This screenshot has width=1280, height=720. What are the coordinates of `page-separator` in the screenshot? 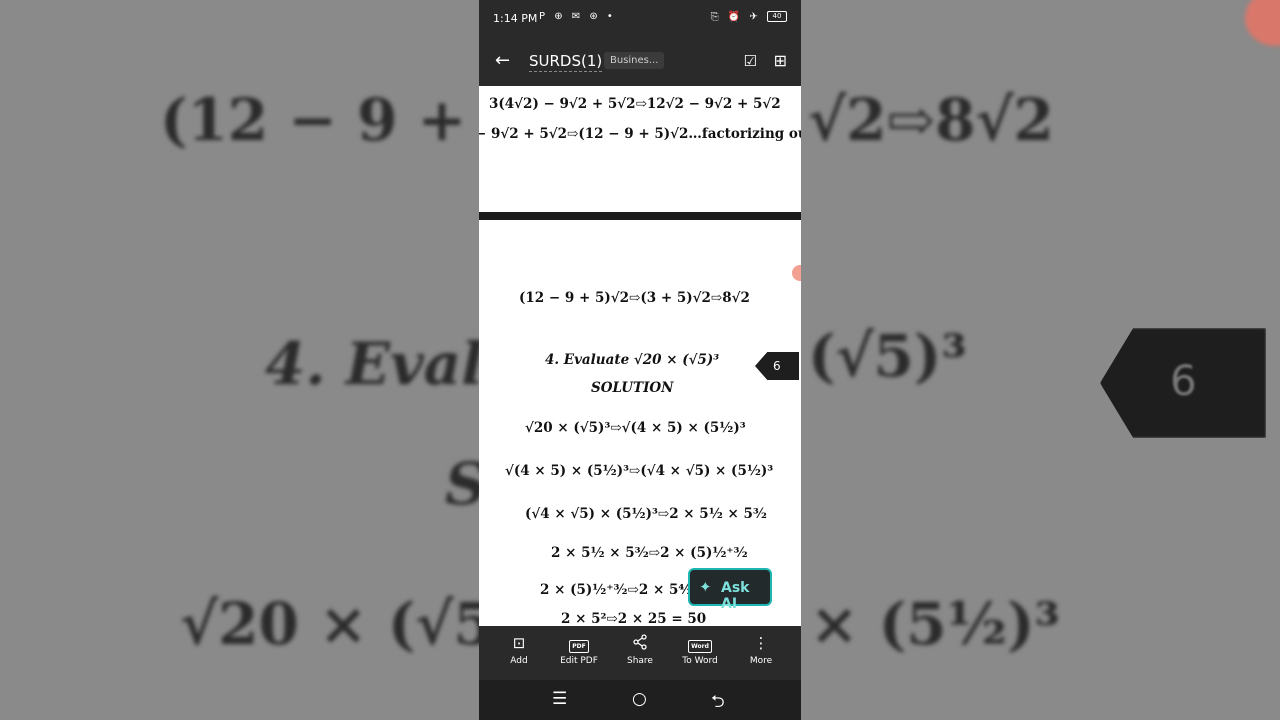 It's located at (640, 216).